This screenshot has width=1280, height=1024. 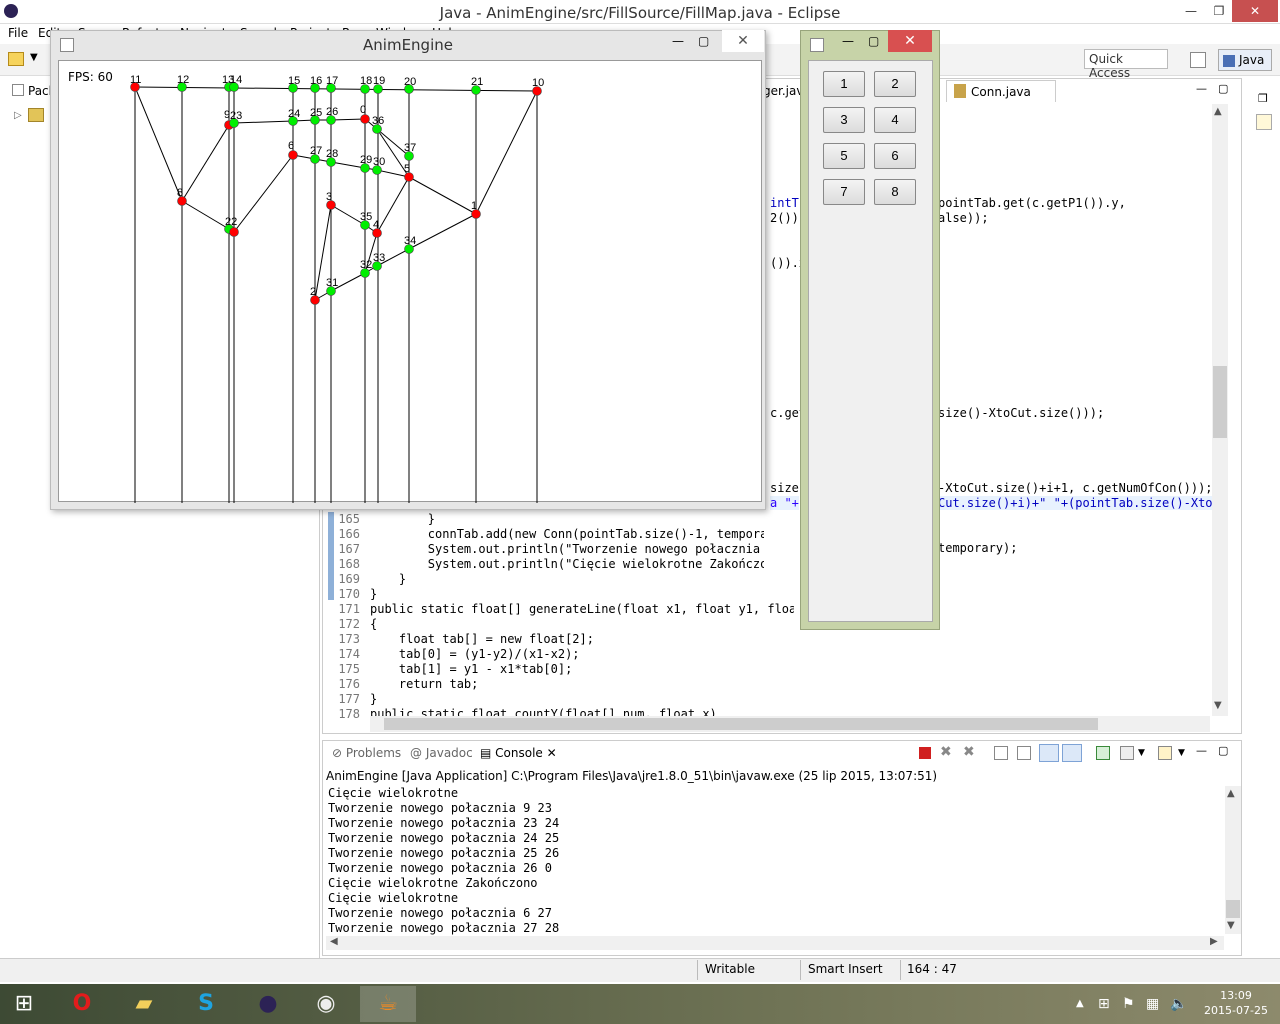 What do you see at coordinates (1178, 1004) in the screenshot?
I see `volume-icon: 🔈` at bounding box center [1178, 1004].